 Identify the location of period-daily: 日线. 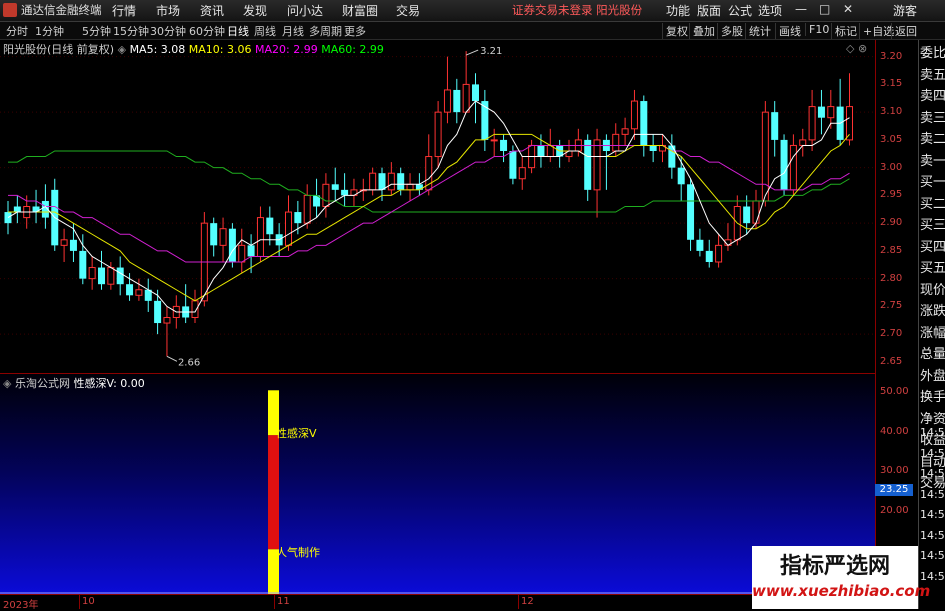
(238, 31).